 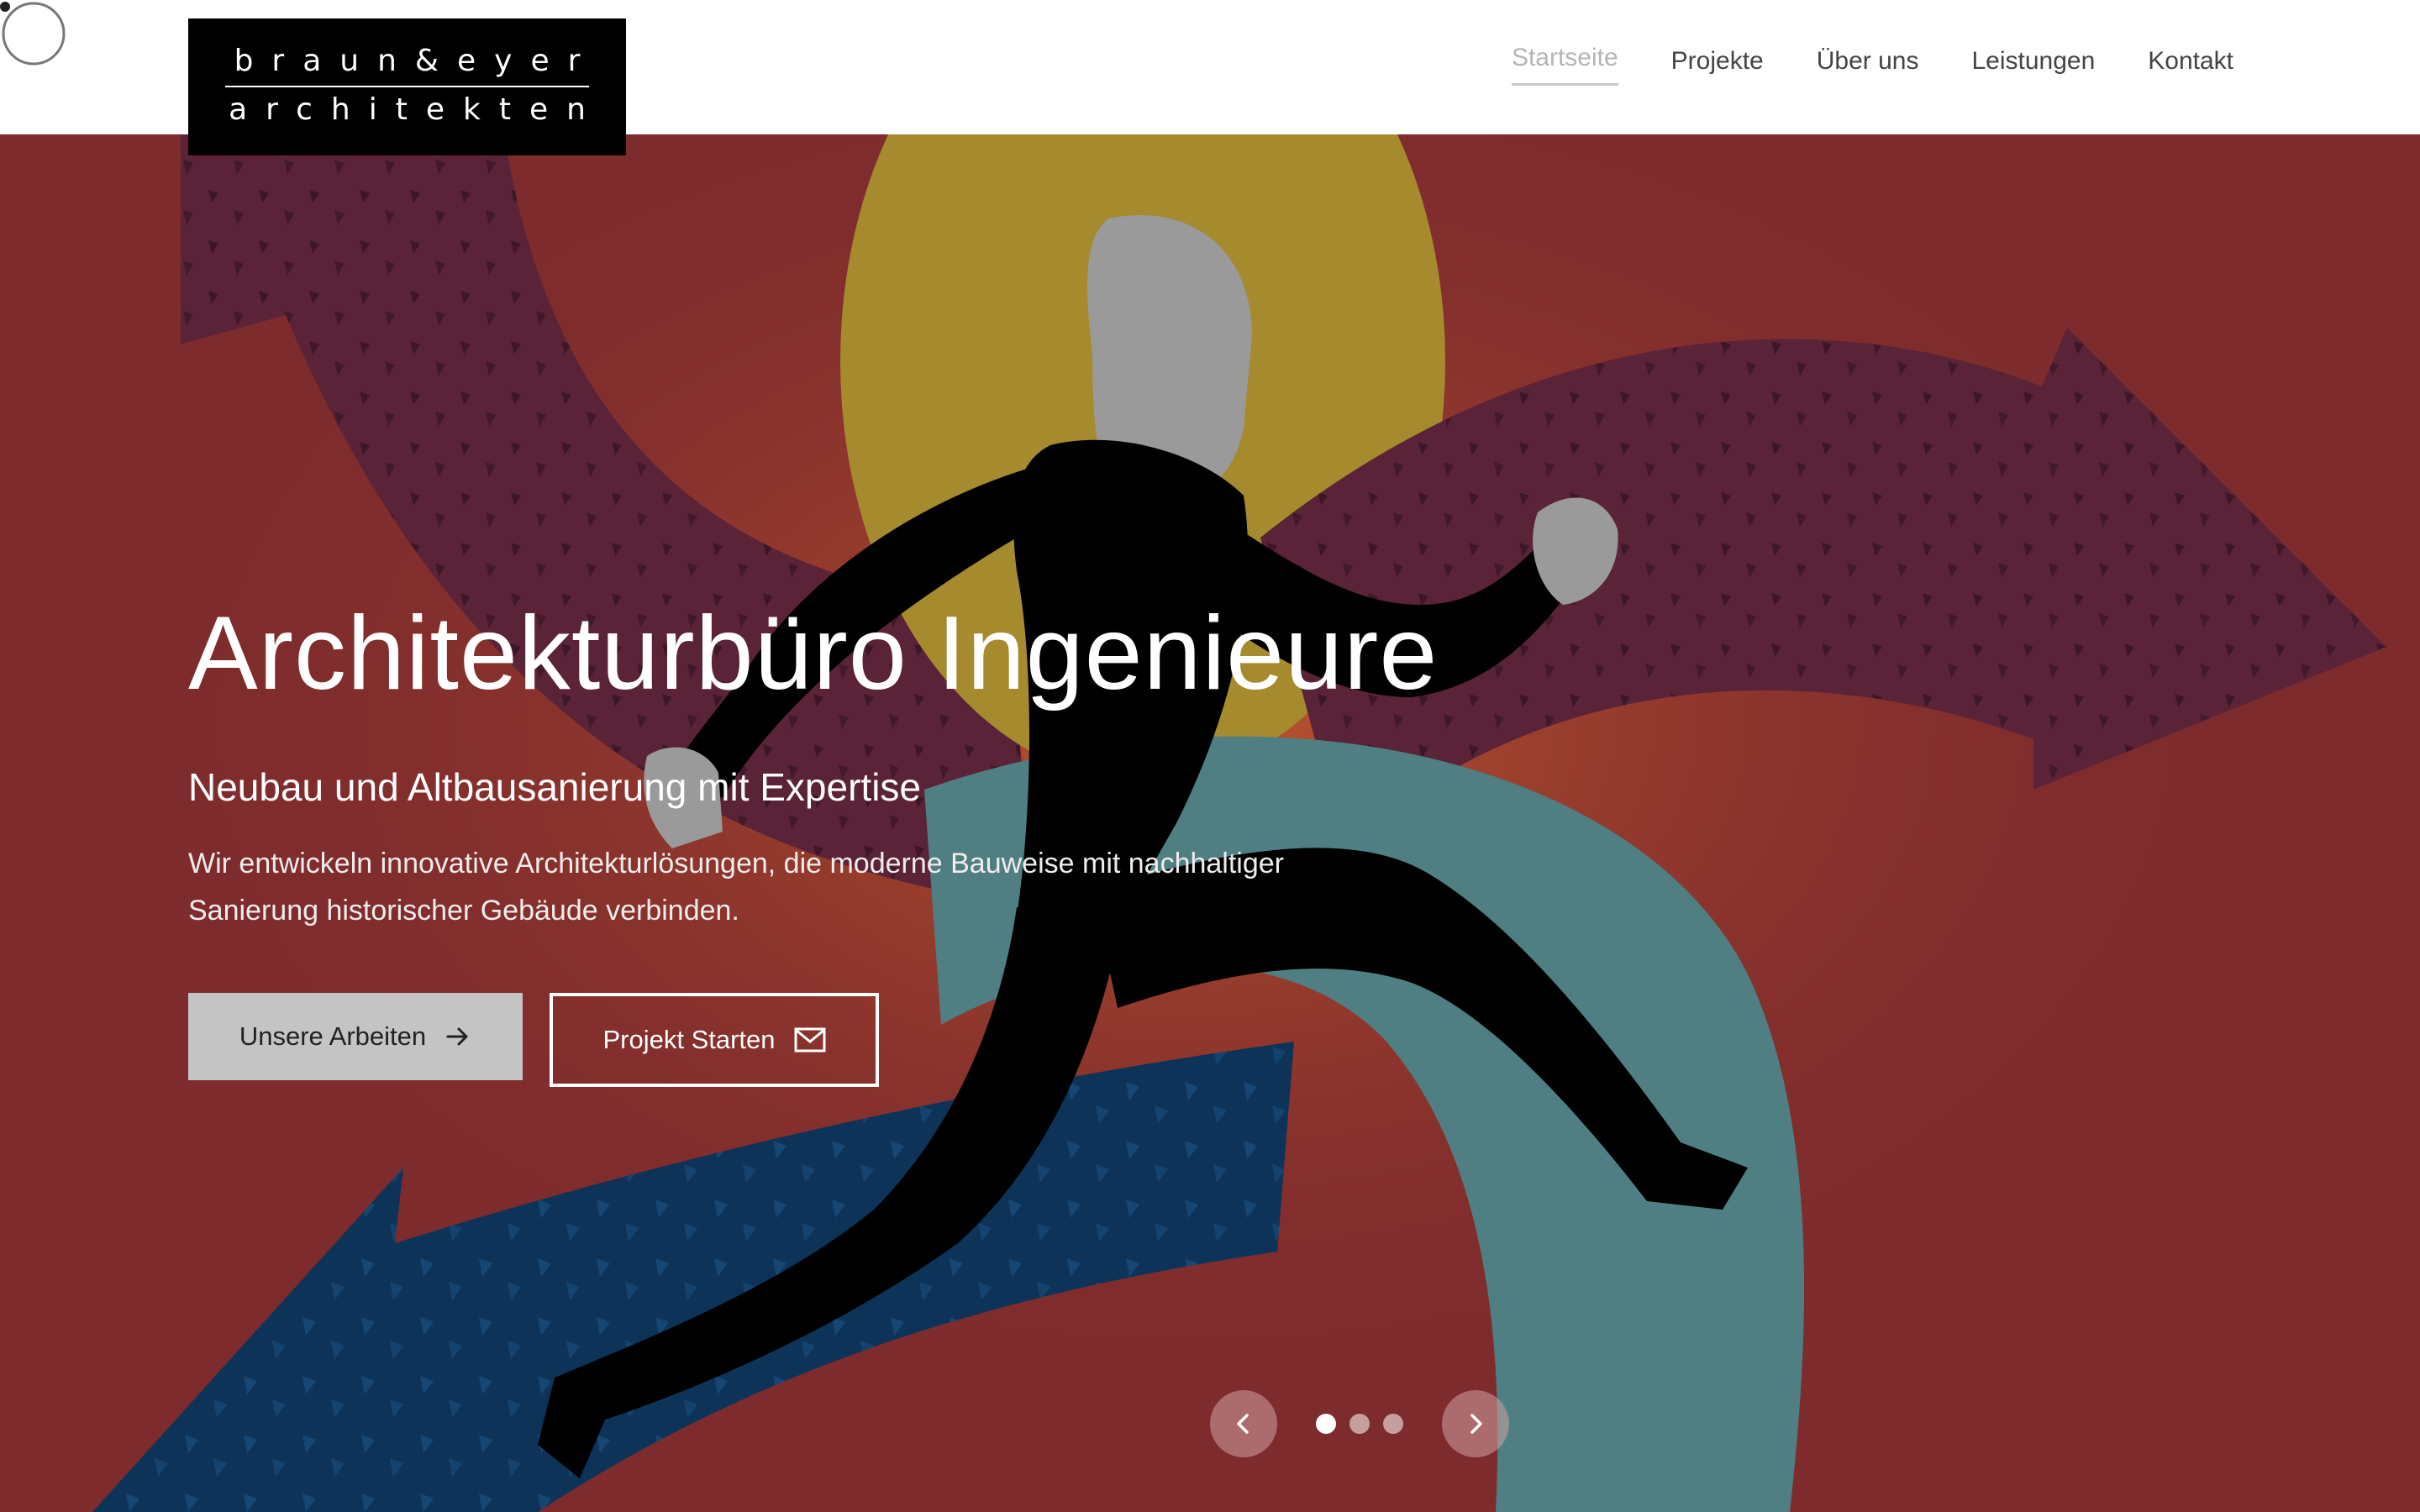 I want to click on chevron-right-icon, so click(x=1476, y=1424).